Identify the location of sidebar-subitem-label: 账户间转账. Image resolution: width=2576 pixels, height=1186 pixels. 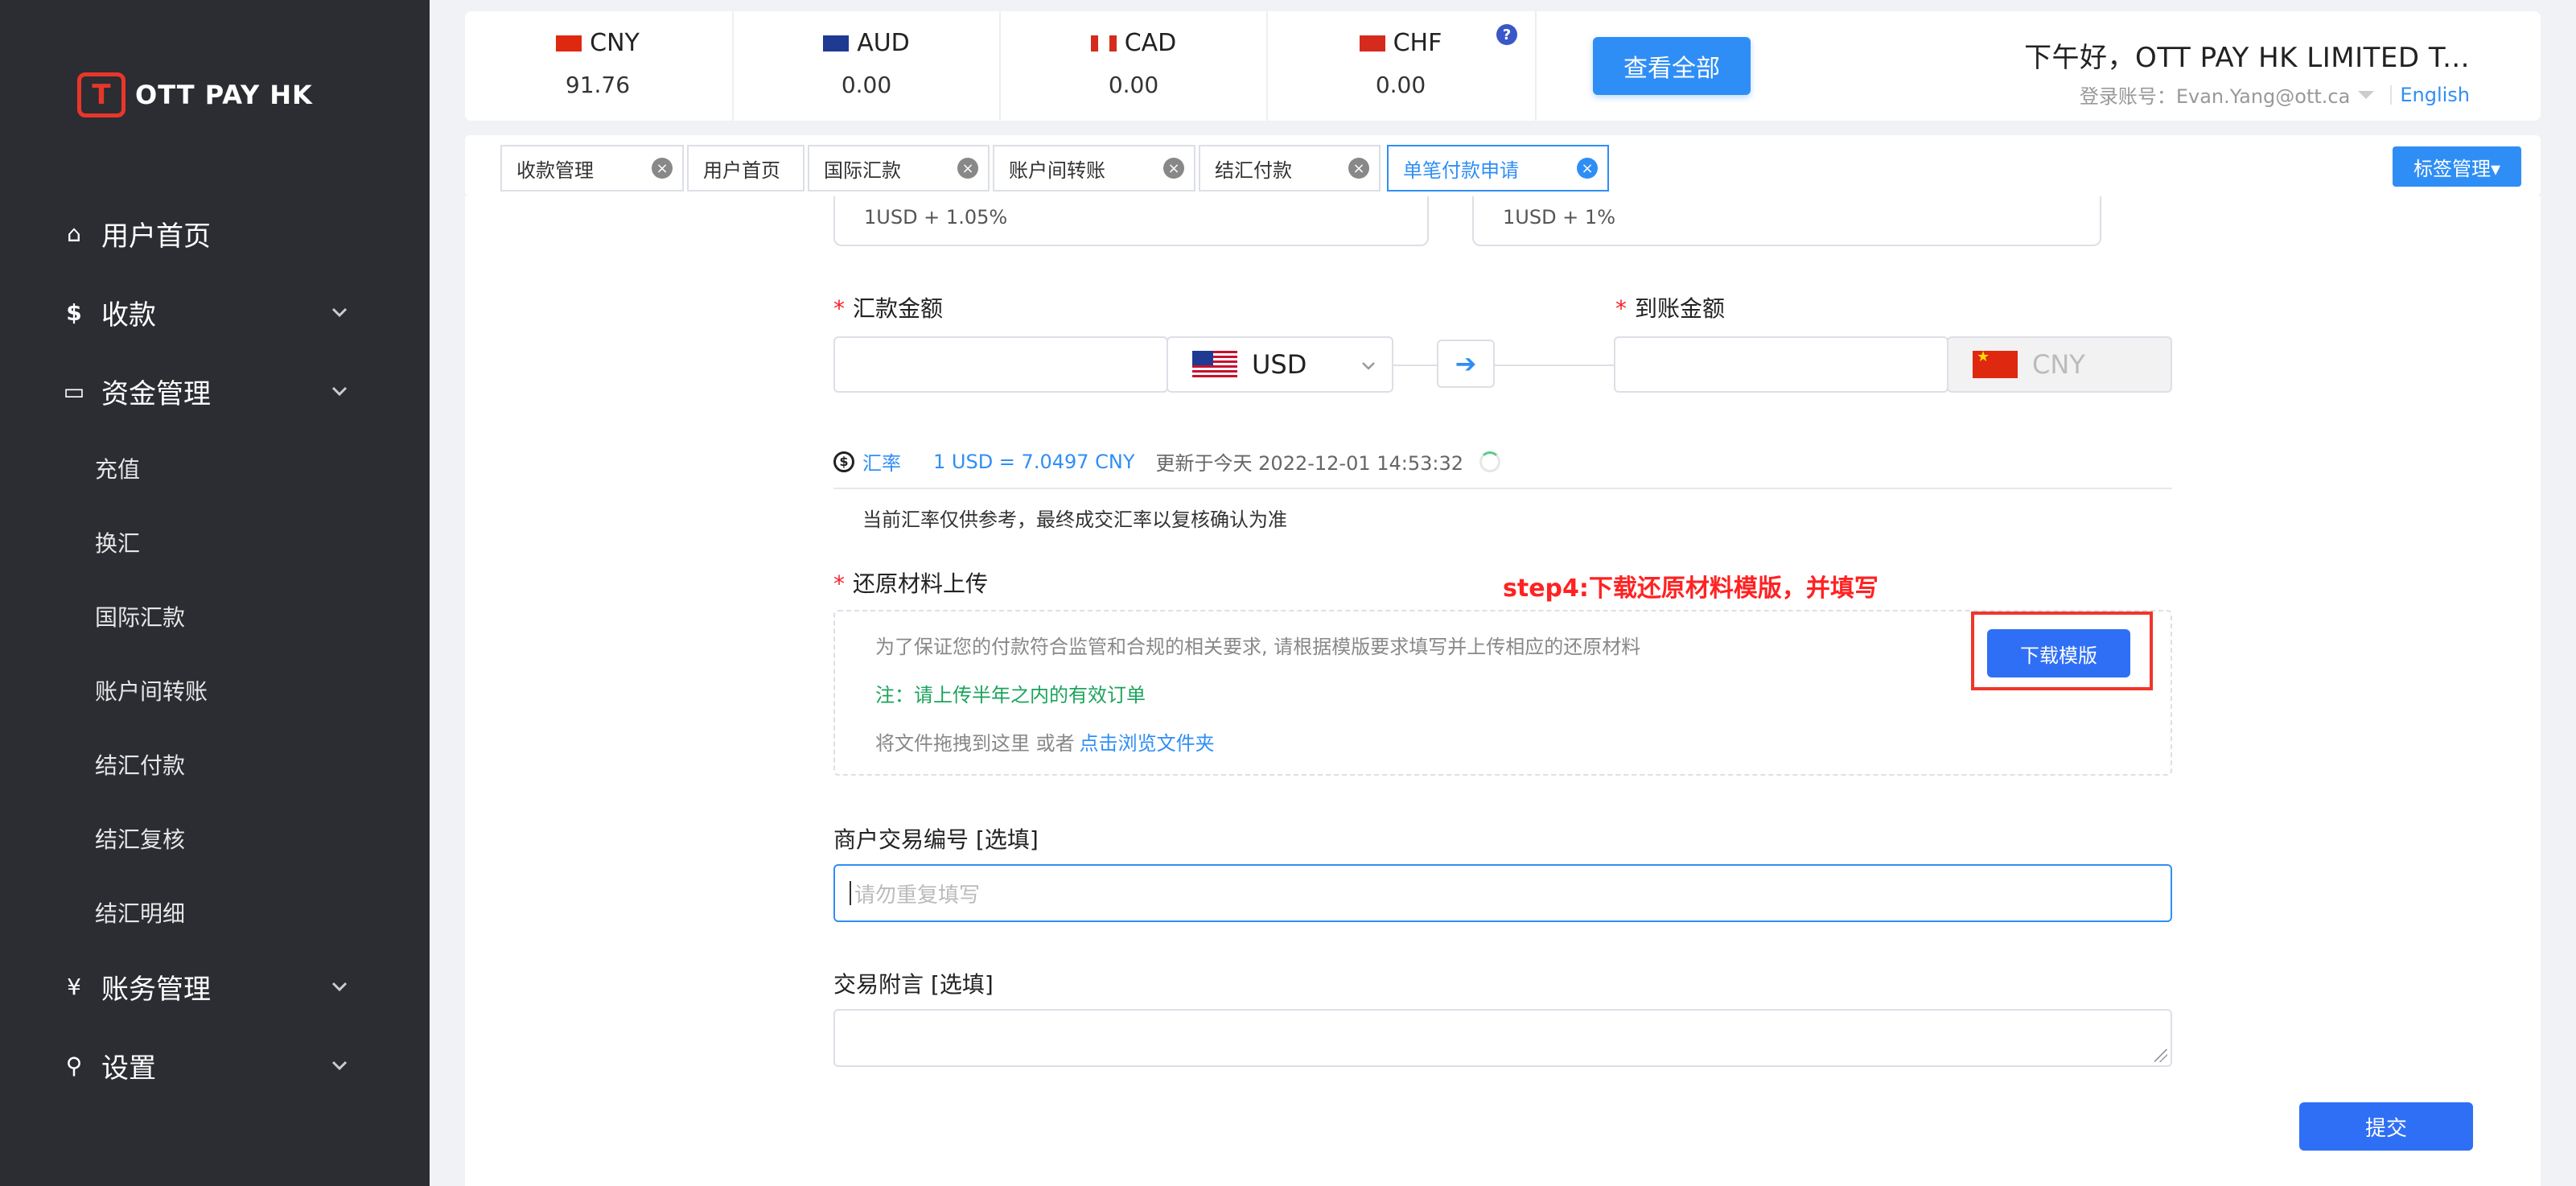
(151, 691).